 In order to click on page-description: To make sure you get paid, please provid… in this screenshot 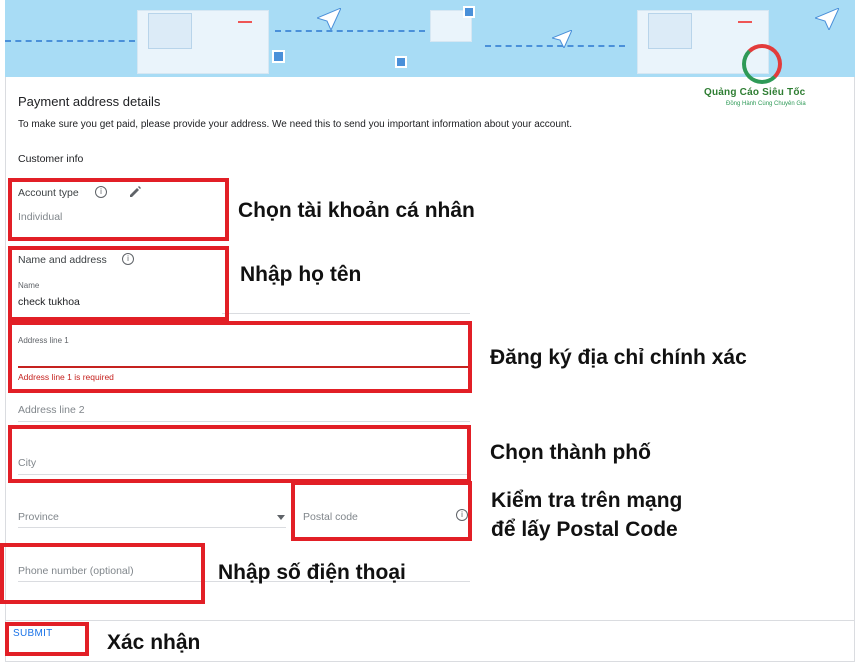, I will do `click(295, 124)`.